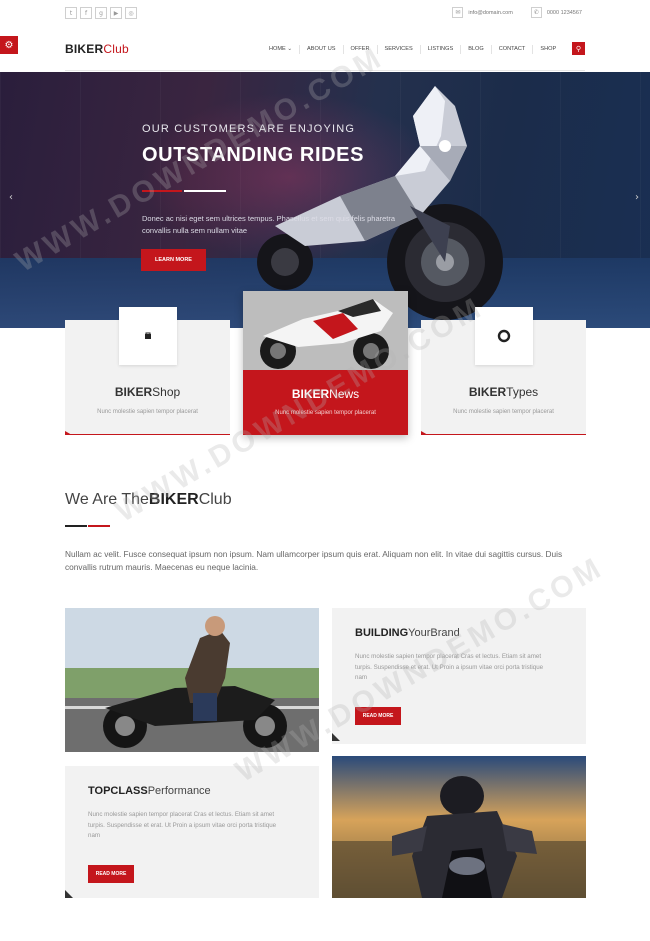 This screenshot has height=941, width=650. I want to click on shop-icon, so click(148, 335).